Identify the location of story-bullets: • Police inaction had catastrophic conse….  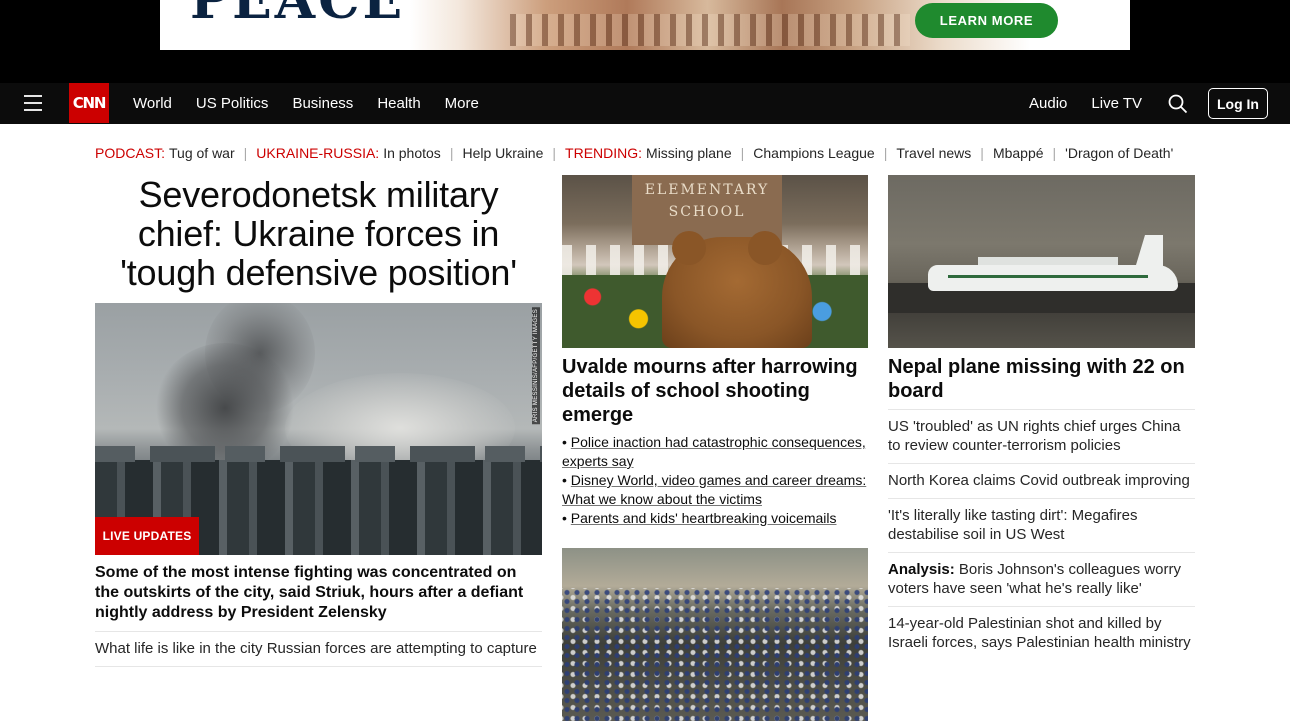
(715, 480).